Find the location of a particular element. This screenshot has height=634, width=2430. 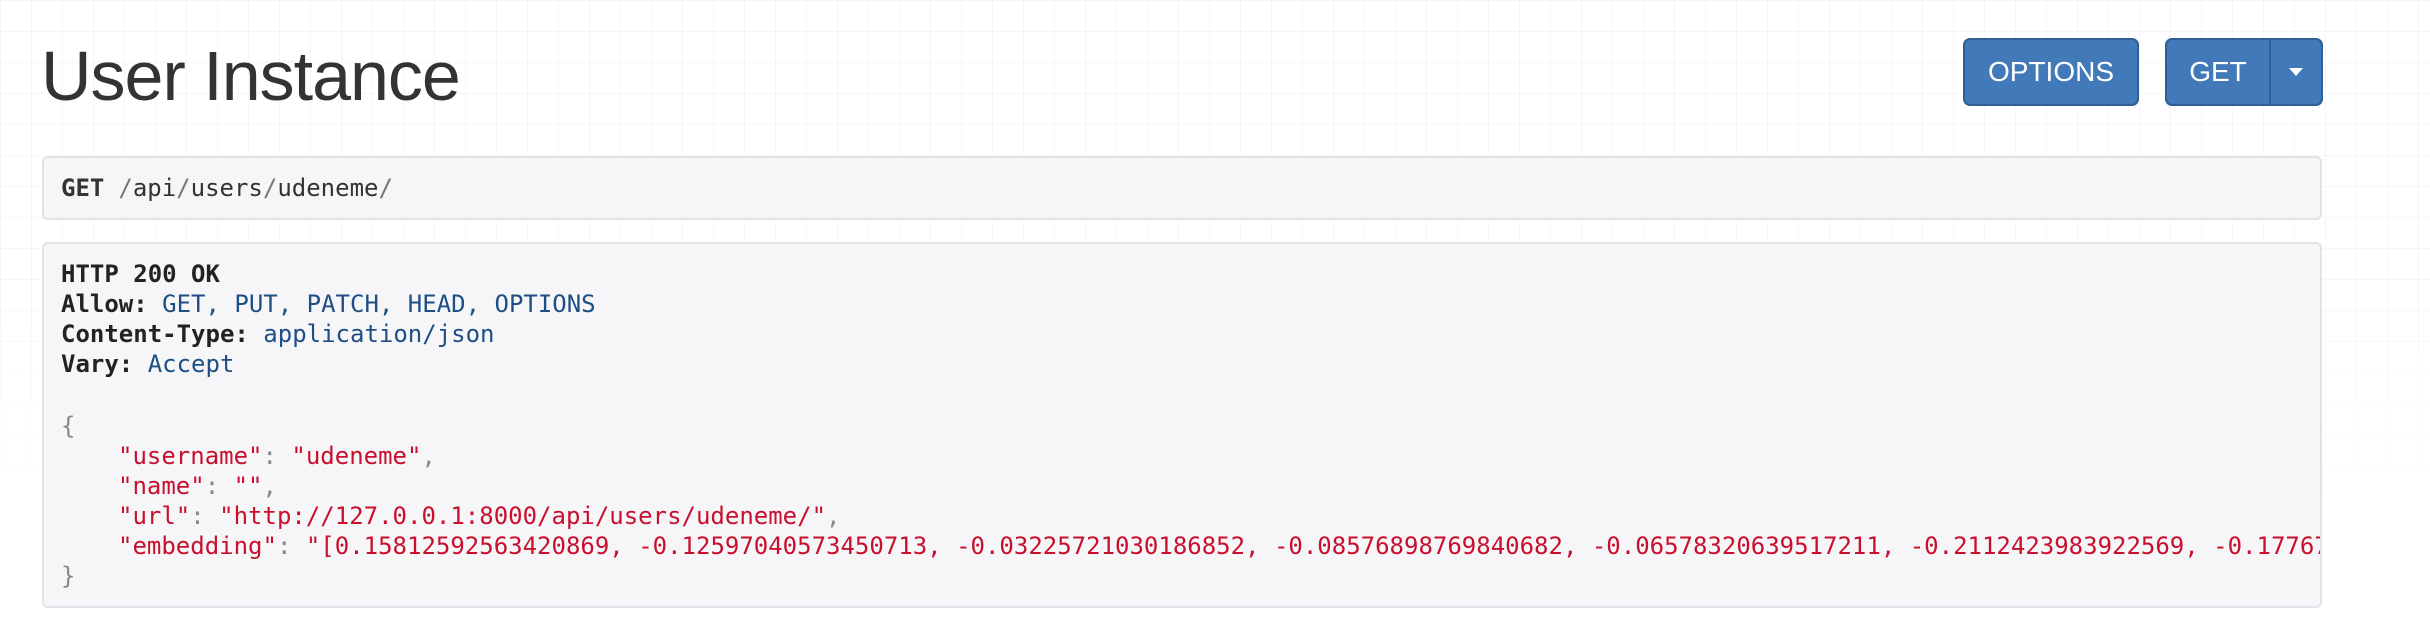

get-button-group: GET is located at coordinates (2244, 72).